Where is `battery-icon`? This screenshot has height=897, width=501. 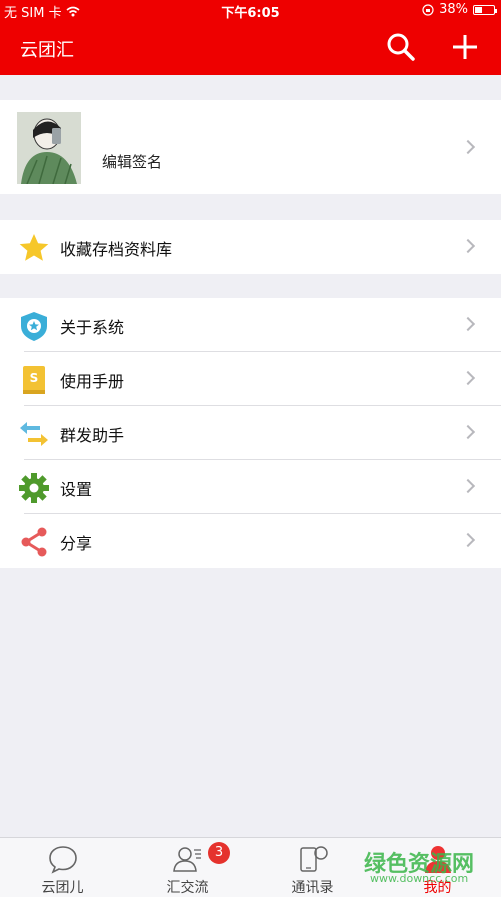
battery-icon is located at coordinates (485, 9).